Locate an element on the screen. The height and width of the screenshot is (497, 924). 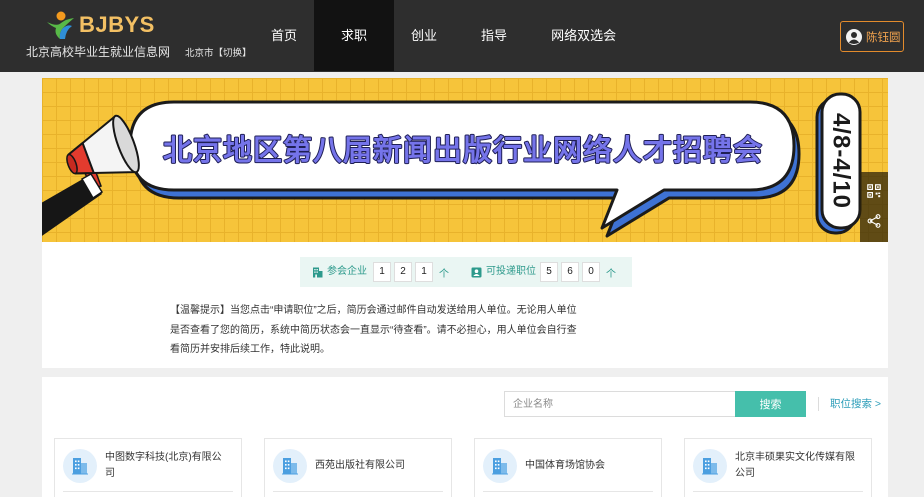
job-fair-stats: 参会企业 1 2 1 个 可投递职位 5 6 0 个 is located at coordinates (466, 272).